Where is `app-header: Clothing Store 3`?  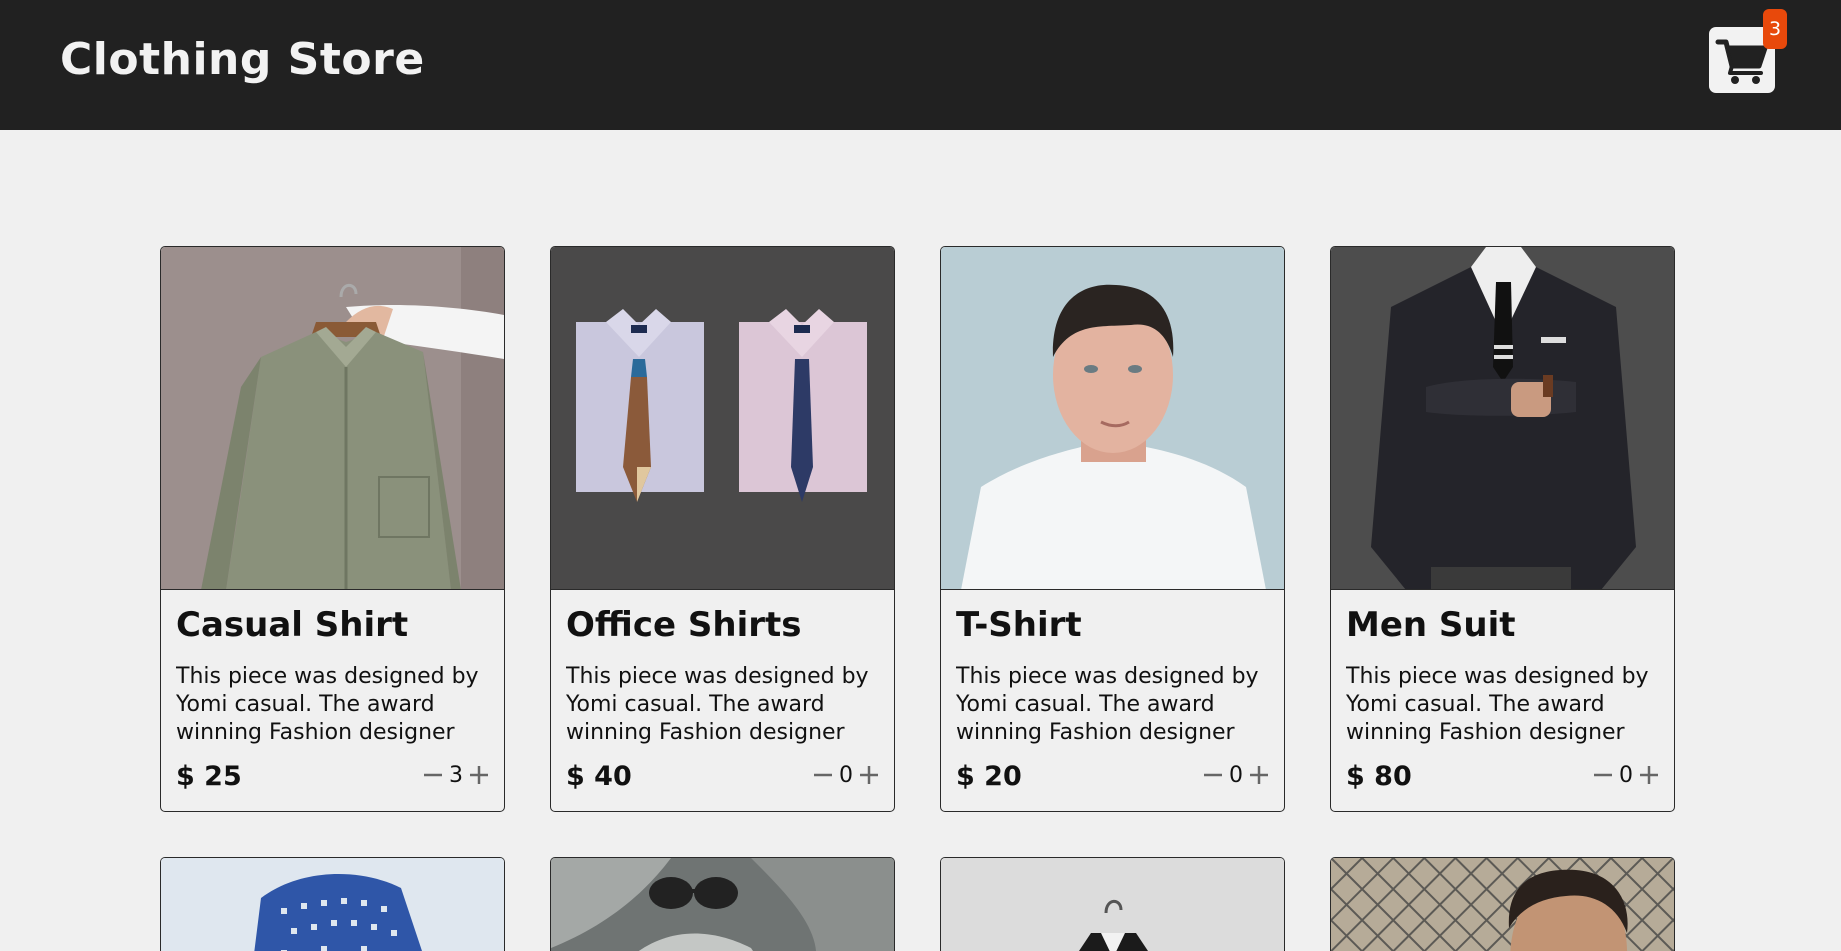 app-header: Clothing Store 3 is located at coordinates (920, 65).